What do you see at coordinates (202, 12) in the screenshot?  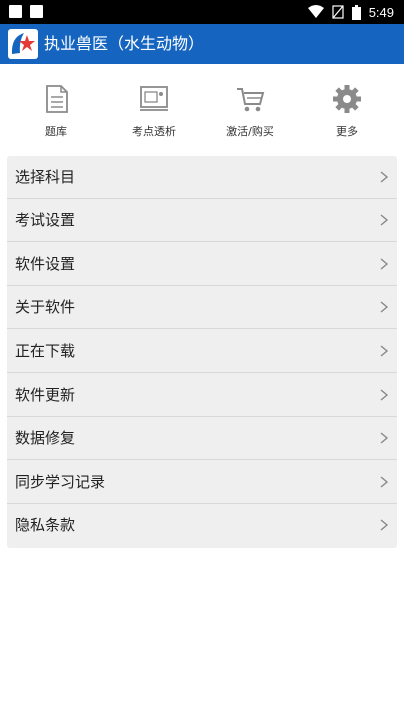 I see `status-bar: 5:49` at bounding box center [202, 12].